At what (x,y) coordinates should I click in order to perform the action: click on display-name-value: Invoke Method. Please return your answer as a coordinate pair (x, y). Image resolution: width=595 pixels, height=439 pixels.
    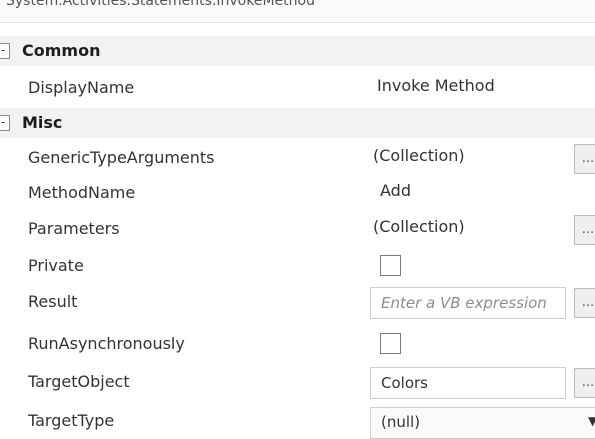
    Looking at the image, I should click on (436, 85).